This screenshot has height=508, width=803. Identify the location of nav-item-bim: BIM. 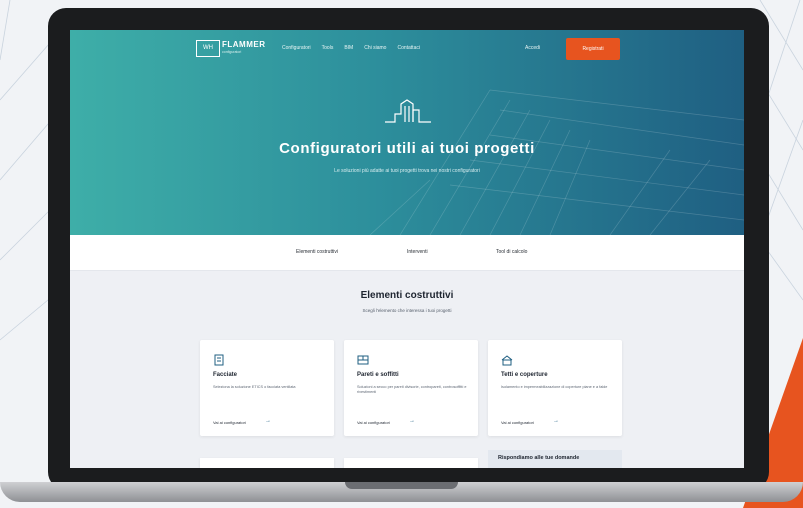
(348, 48).